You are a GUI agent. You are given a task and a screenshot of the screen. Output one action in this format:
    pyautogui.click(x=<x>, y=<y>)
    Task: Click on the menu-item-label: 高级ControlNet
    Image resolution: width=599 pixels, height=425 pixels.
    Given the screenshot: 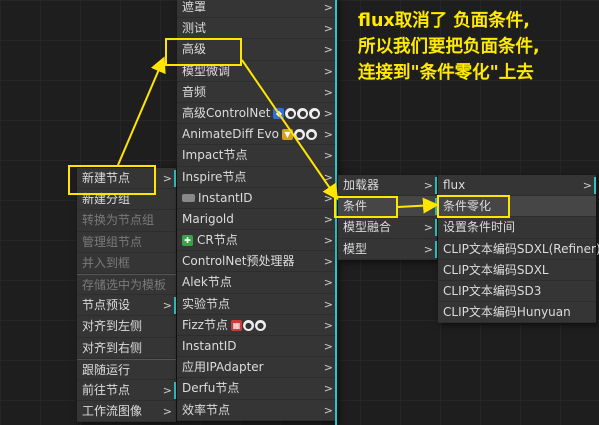 What is the action you would take?
    pyautogui.click(x=226, y=113)
    